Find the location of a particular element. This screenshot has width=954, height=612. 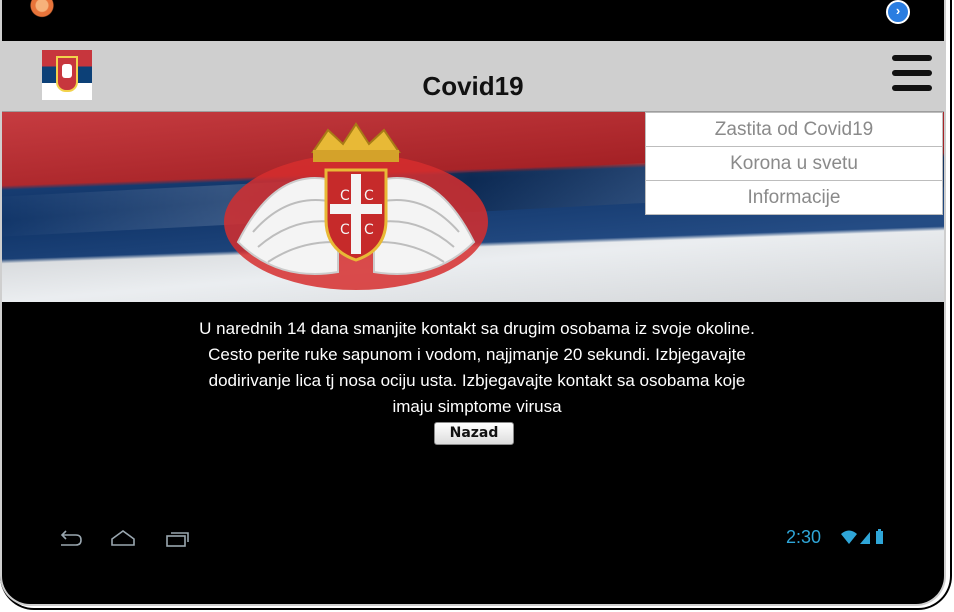

system-status-icons is located at coordinates (862, 536).